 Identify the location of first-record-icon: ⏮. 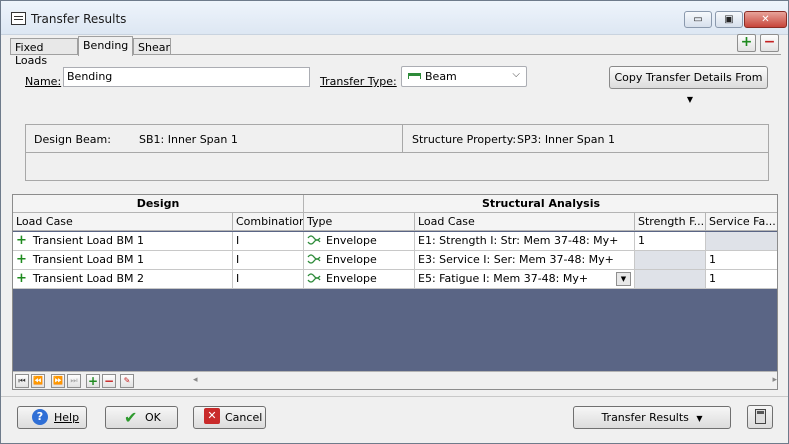
(22, 381).